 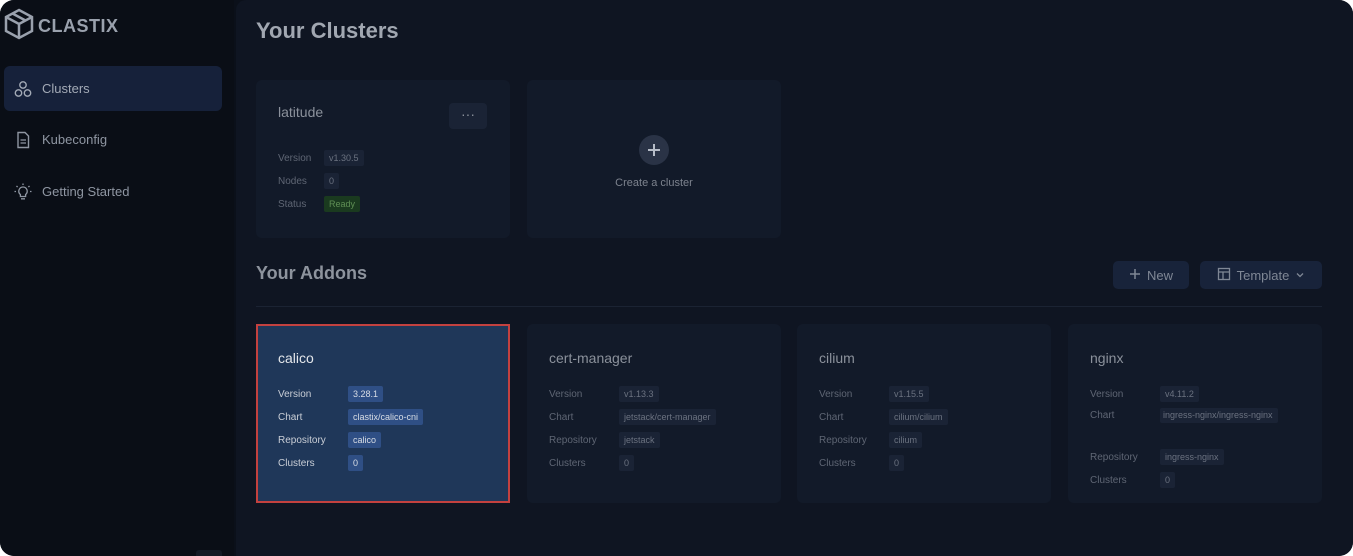 I want to click on logo: CLASTIX, so click(x=61, y=26).